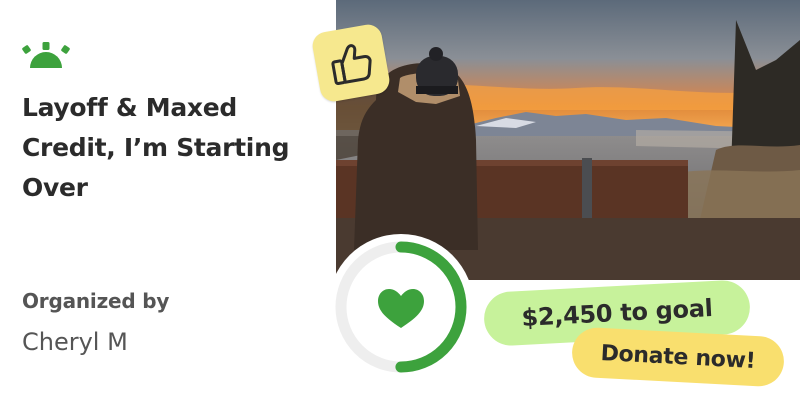  Describe the element at coordinates (167, 148) in the screenshot. I see `campaign-title: Layoff & Maxed Credit, I’m Starting Over` at that location.